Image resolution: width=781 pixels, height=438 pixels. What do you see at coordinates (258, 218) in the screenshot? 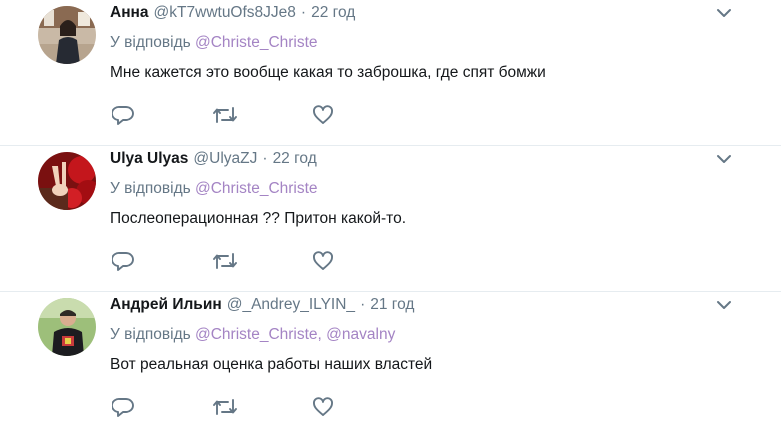
I see `tweet-text: Послеоперационная ?? Притон какой-то.` at bounding box center [258, 218].